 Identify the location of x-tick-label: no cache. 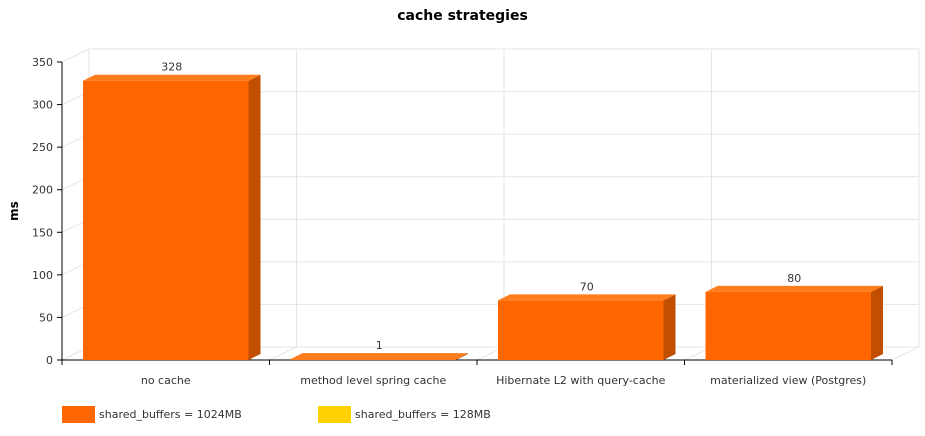
(166, 380).